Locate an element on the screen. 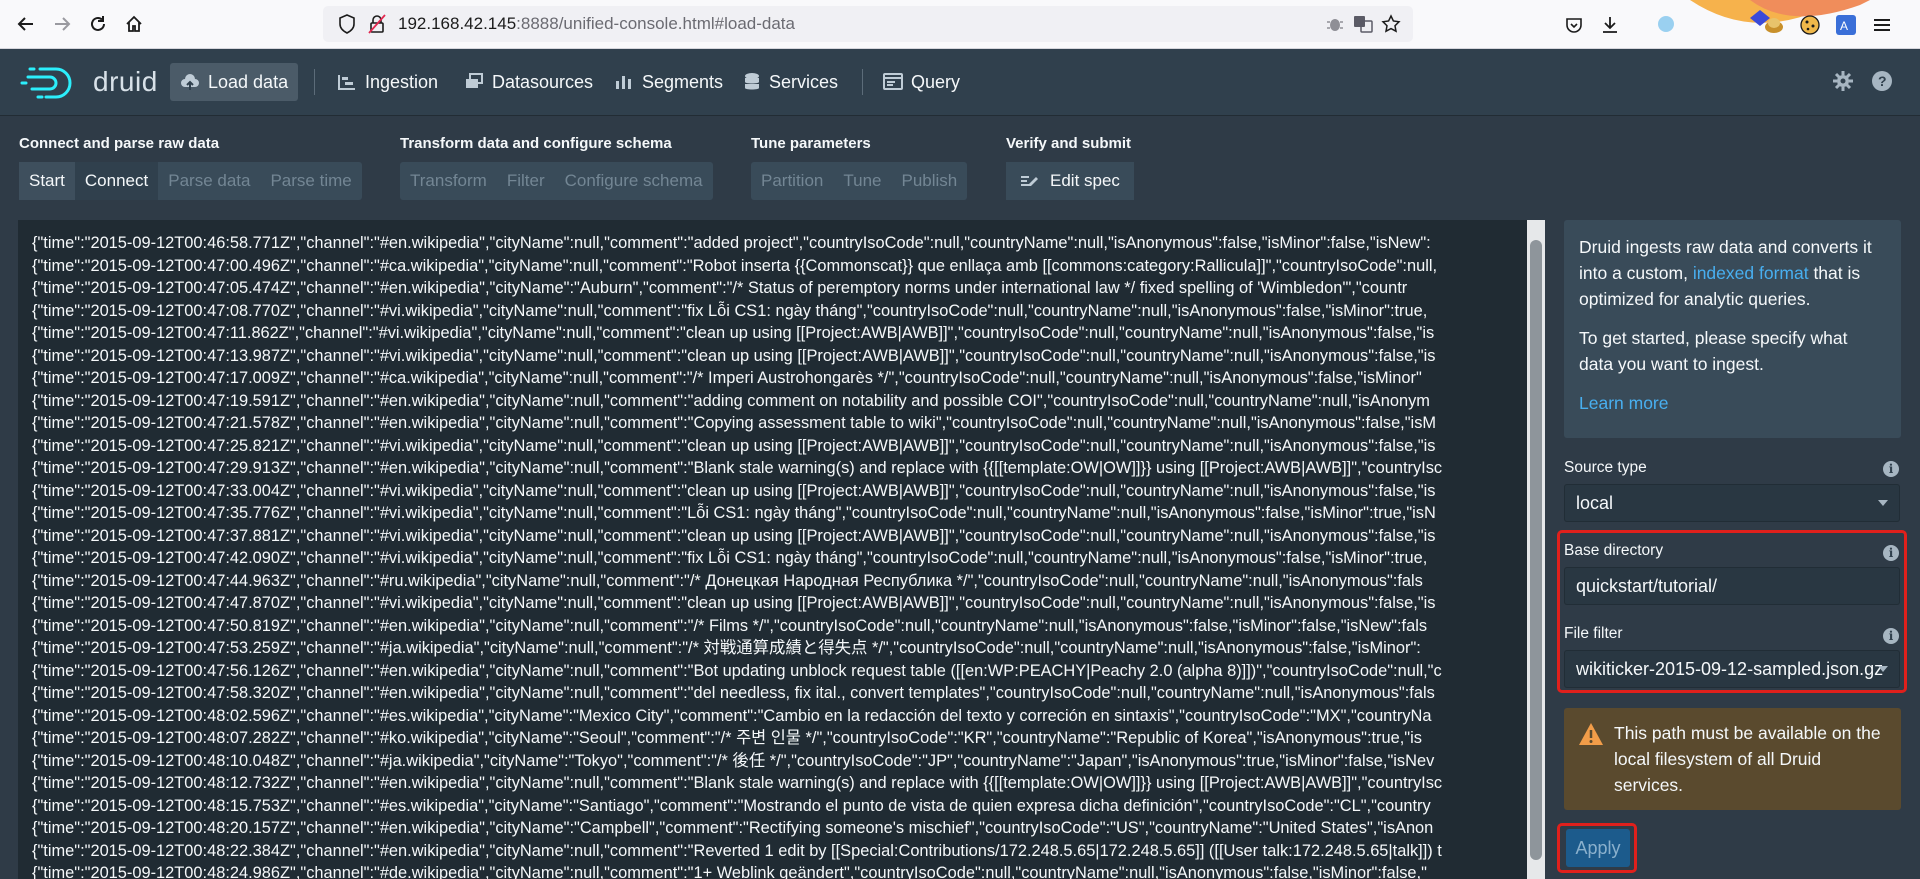 This screenshot has width=1920, height=879. source-type-select: local is located at coordinates (1732, 503).